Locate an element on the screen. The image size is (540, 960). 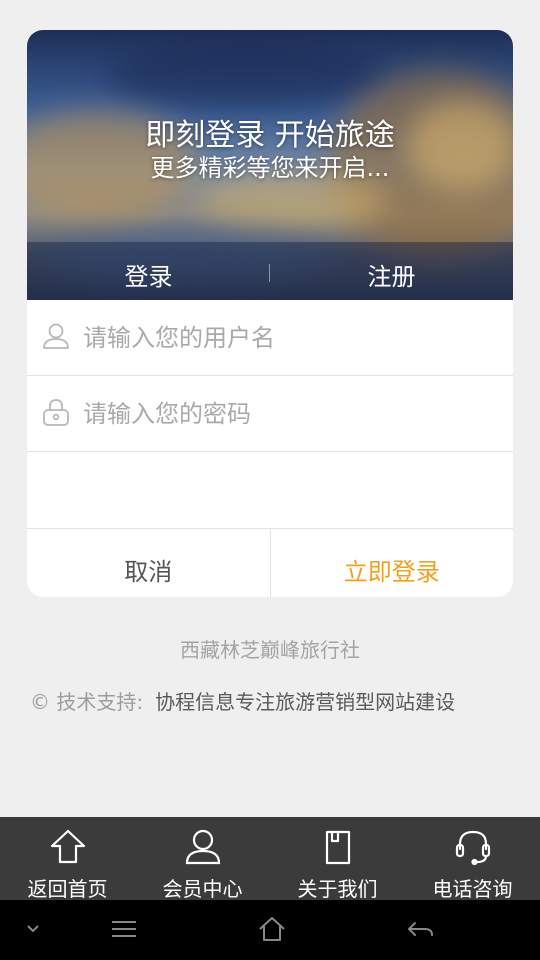
tech-support: © 技术支持: 协程信息专注旅游营销型网站建设 is located at coordinates (242, 700).